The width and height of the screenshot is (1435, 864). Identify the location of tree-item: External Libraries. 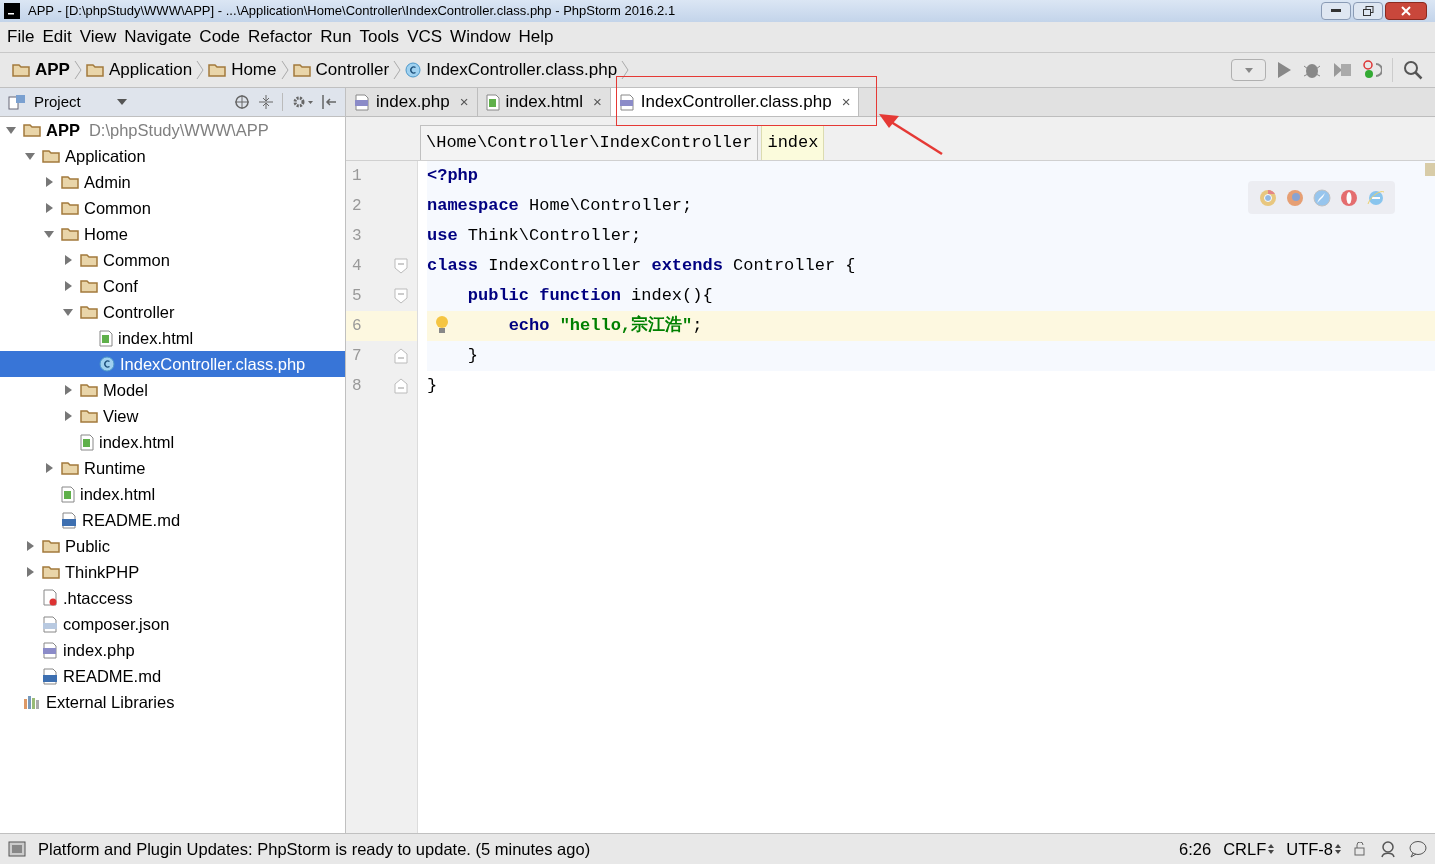
(172, 702).